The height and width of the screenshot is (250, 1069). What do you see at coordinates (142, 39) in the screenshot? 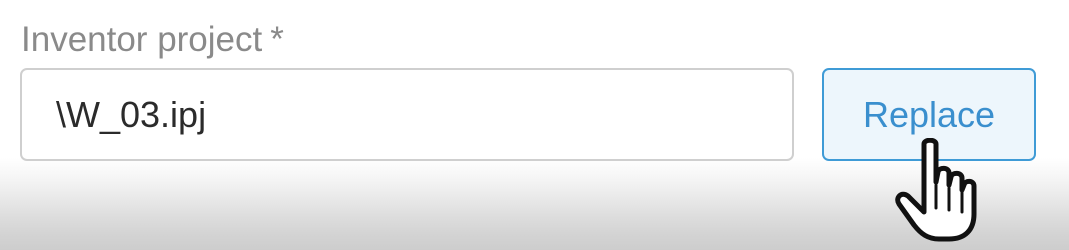
I see `field-label-text: Inventor project` at bounding box center [142, 39].